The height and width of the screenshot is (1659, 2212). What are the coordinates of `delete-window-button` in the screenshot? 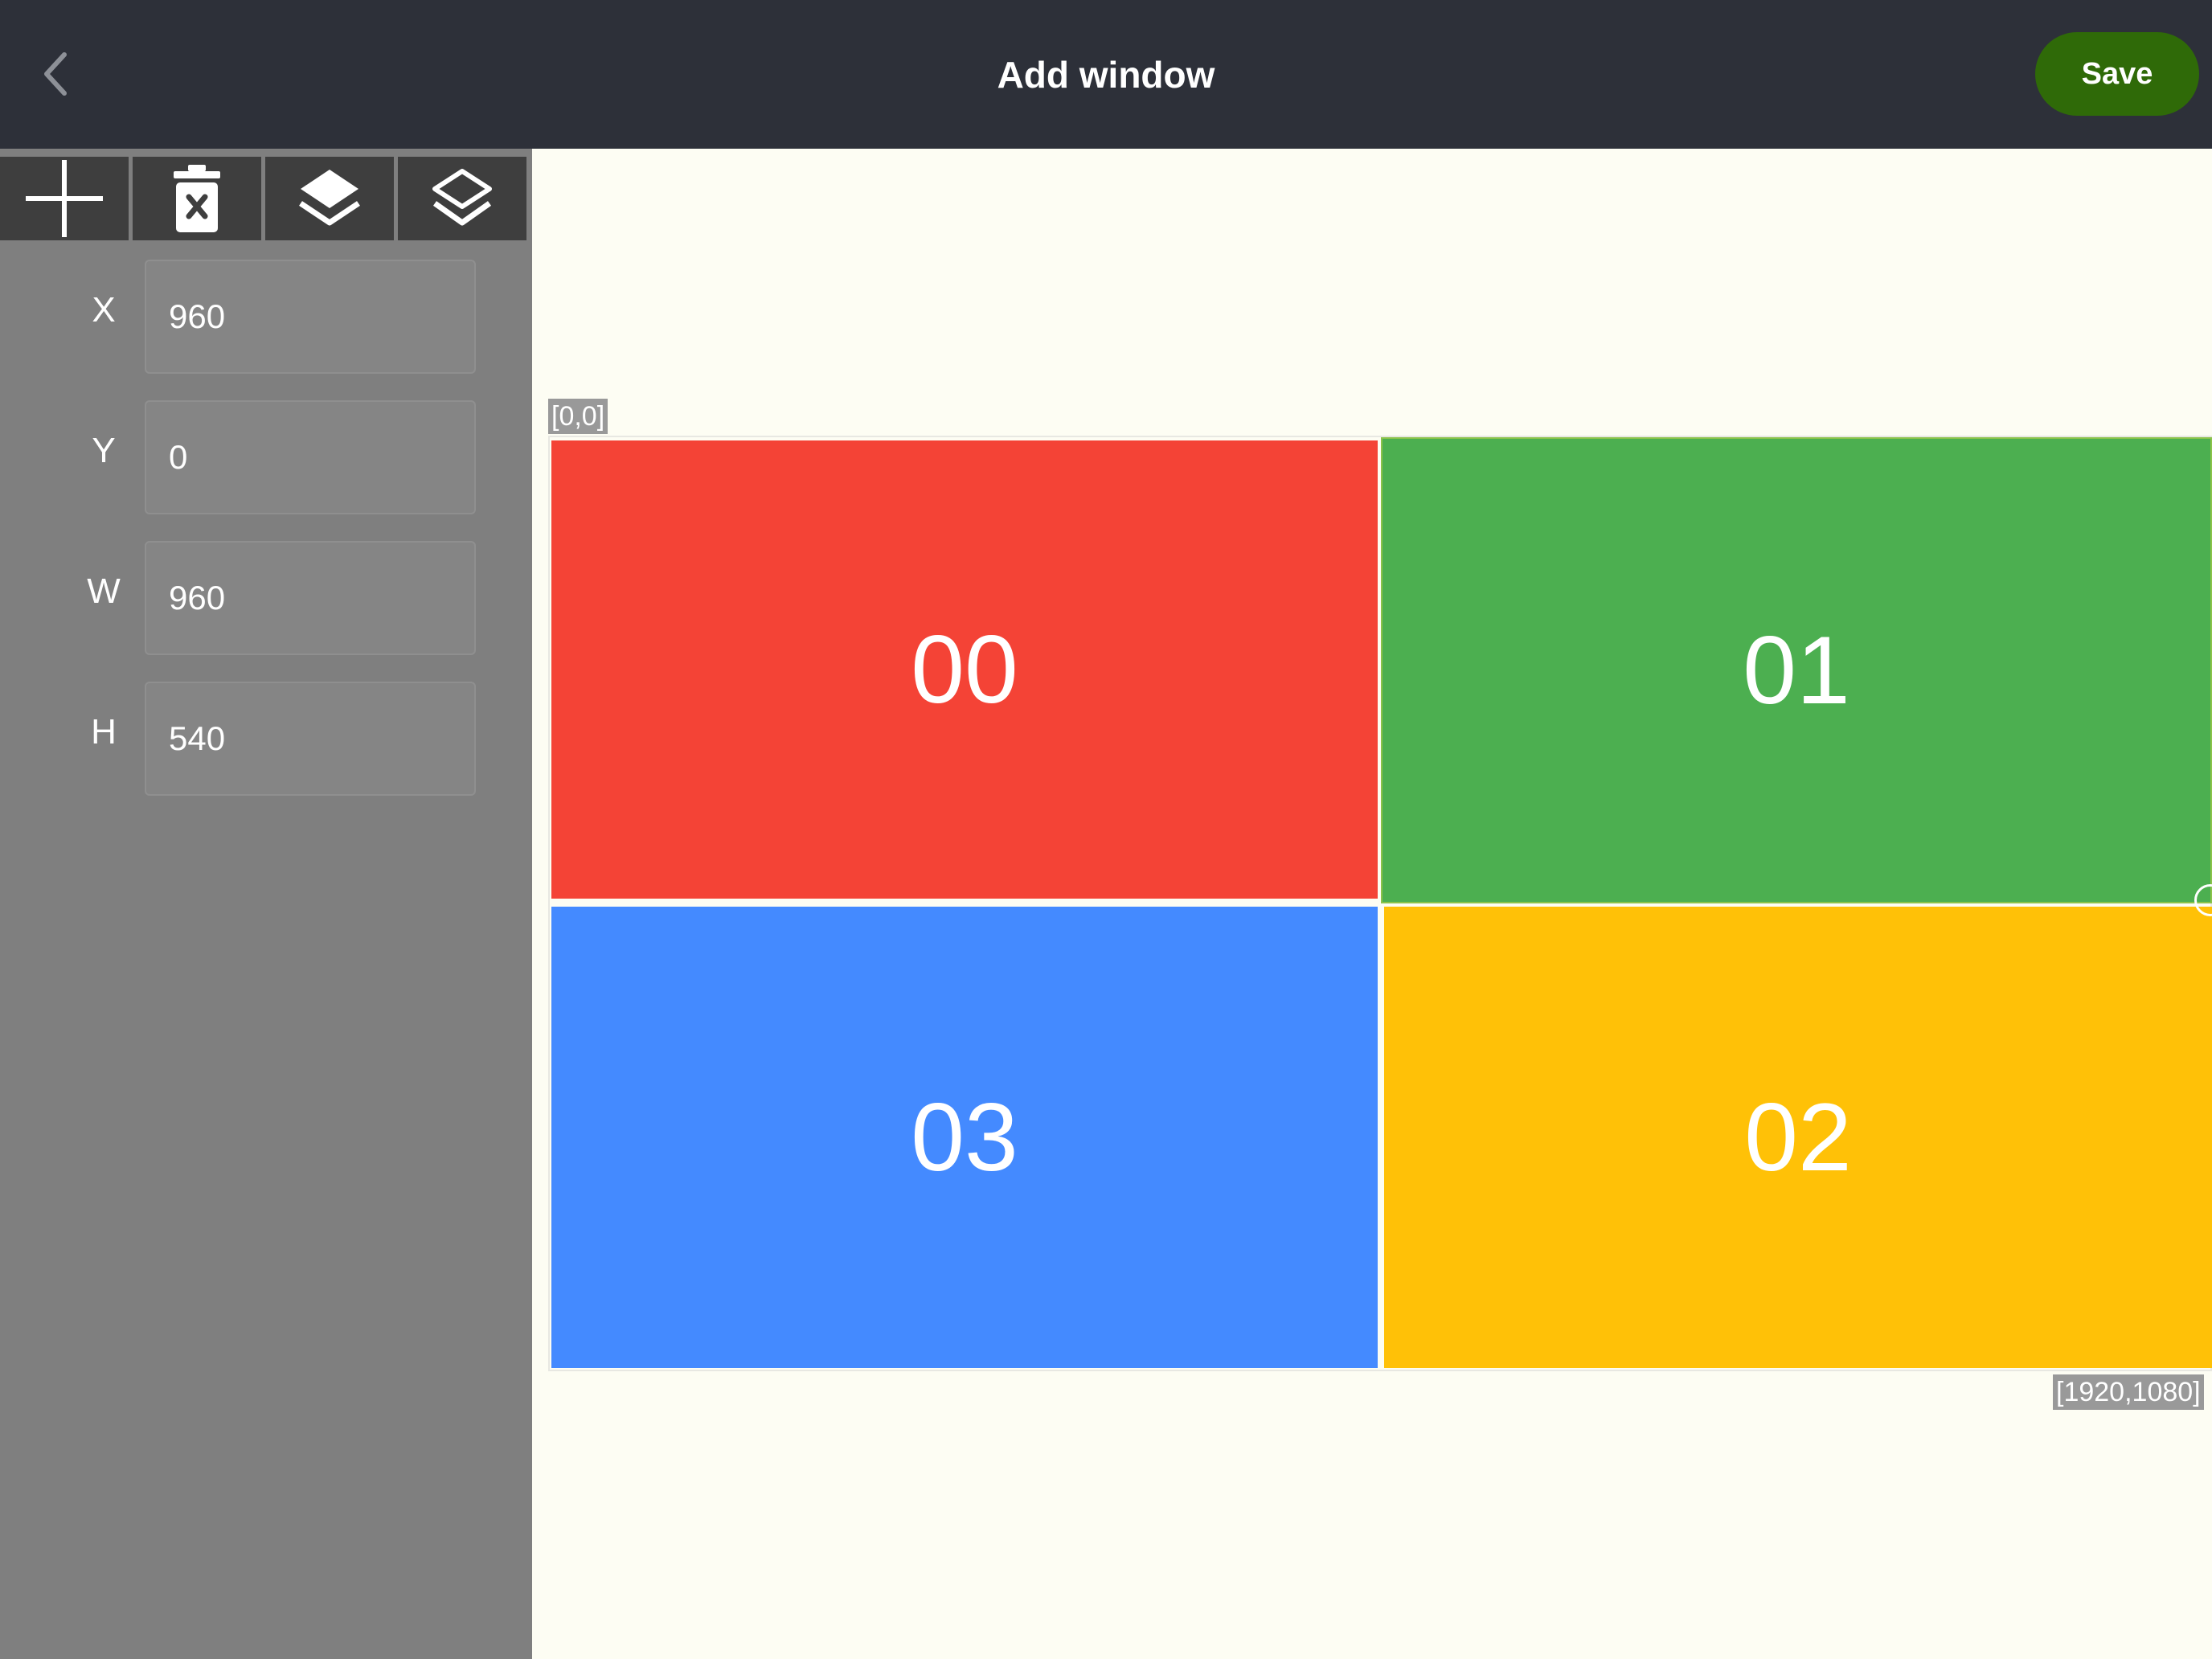 It's located at (197, 198).